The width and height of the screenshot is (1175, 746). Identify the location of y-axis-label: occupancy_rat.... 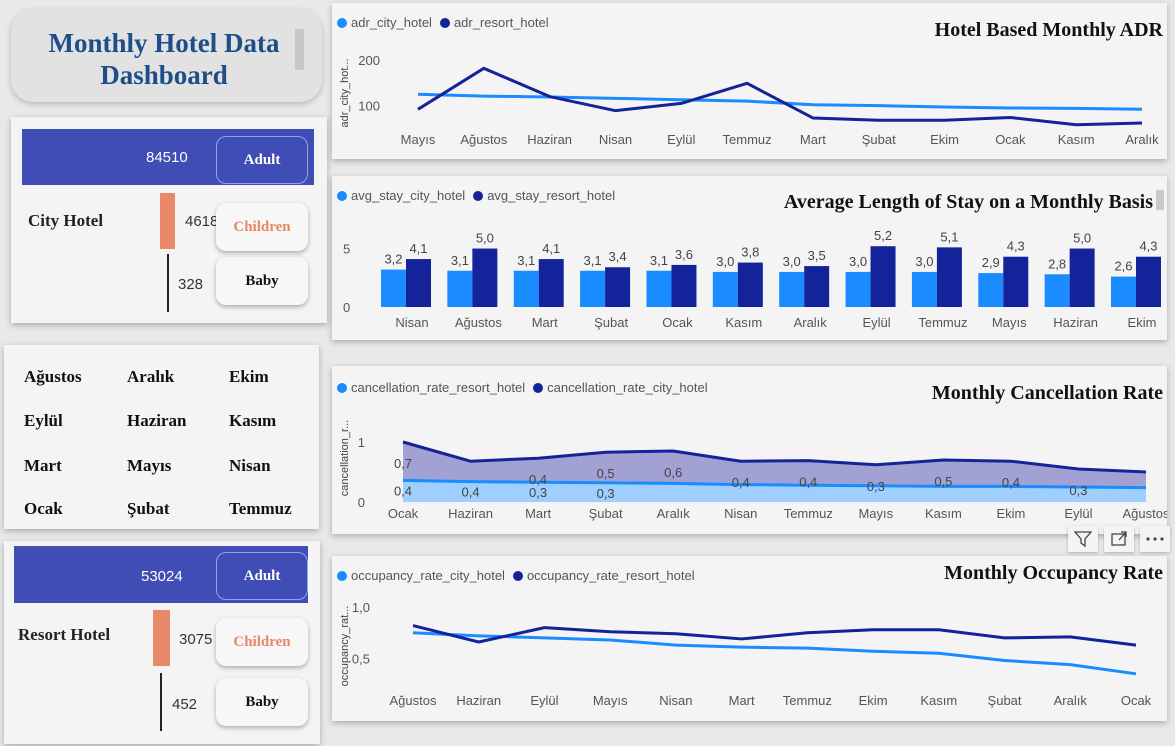
(345, 646).